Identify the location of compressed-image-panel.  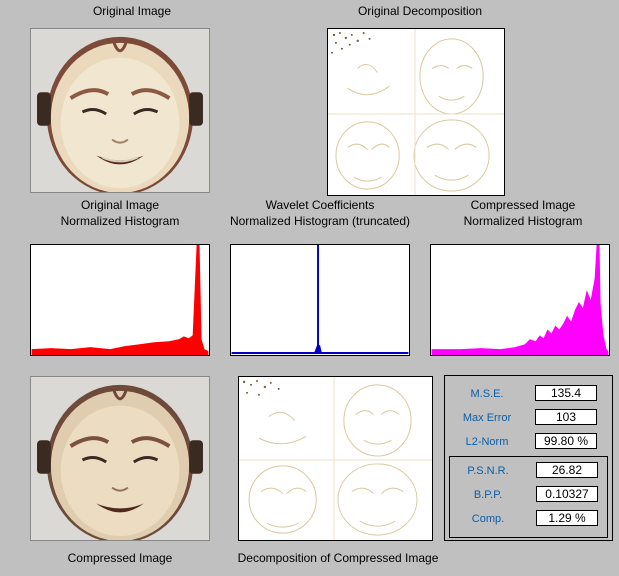
(120, 458).